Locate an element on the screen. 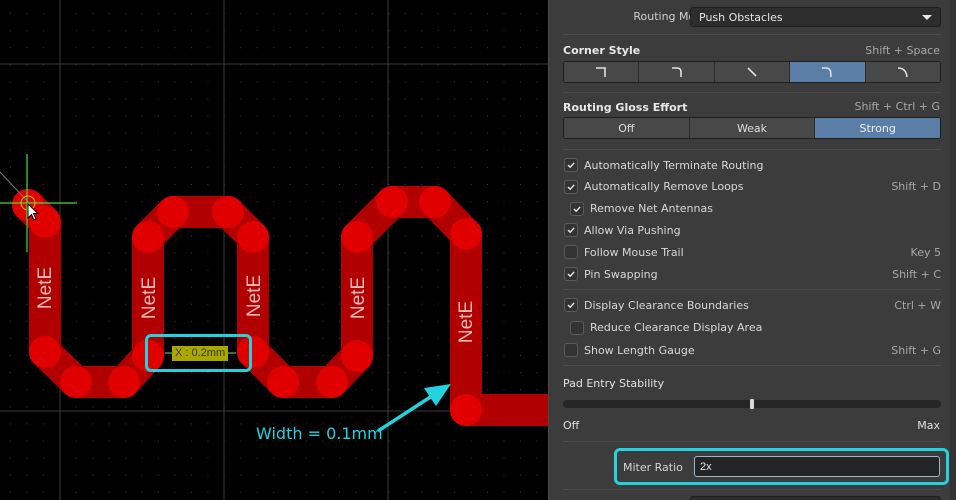  pad-entry-stability-title: Pad Entry Stability is located at coordinates (614, 383).